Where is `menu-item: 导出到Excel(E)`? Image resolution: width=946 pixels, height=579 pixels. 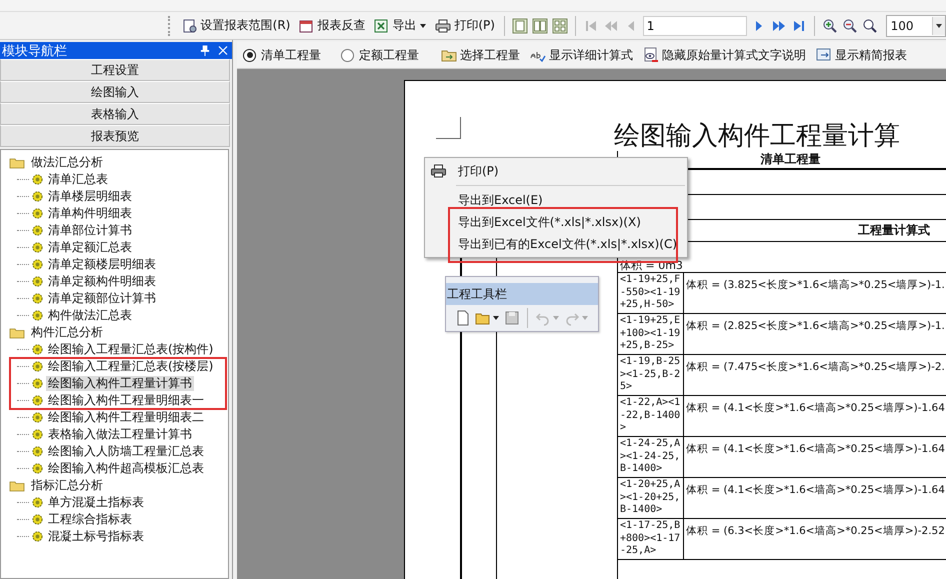
menu-item: 导出到Excel(E) is located at coordinates (556, 200).